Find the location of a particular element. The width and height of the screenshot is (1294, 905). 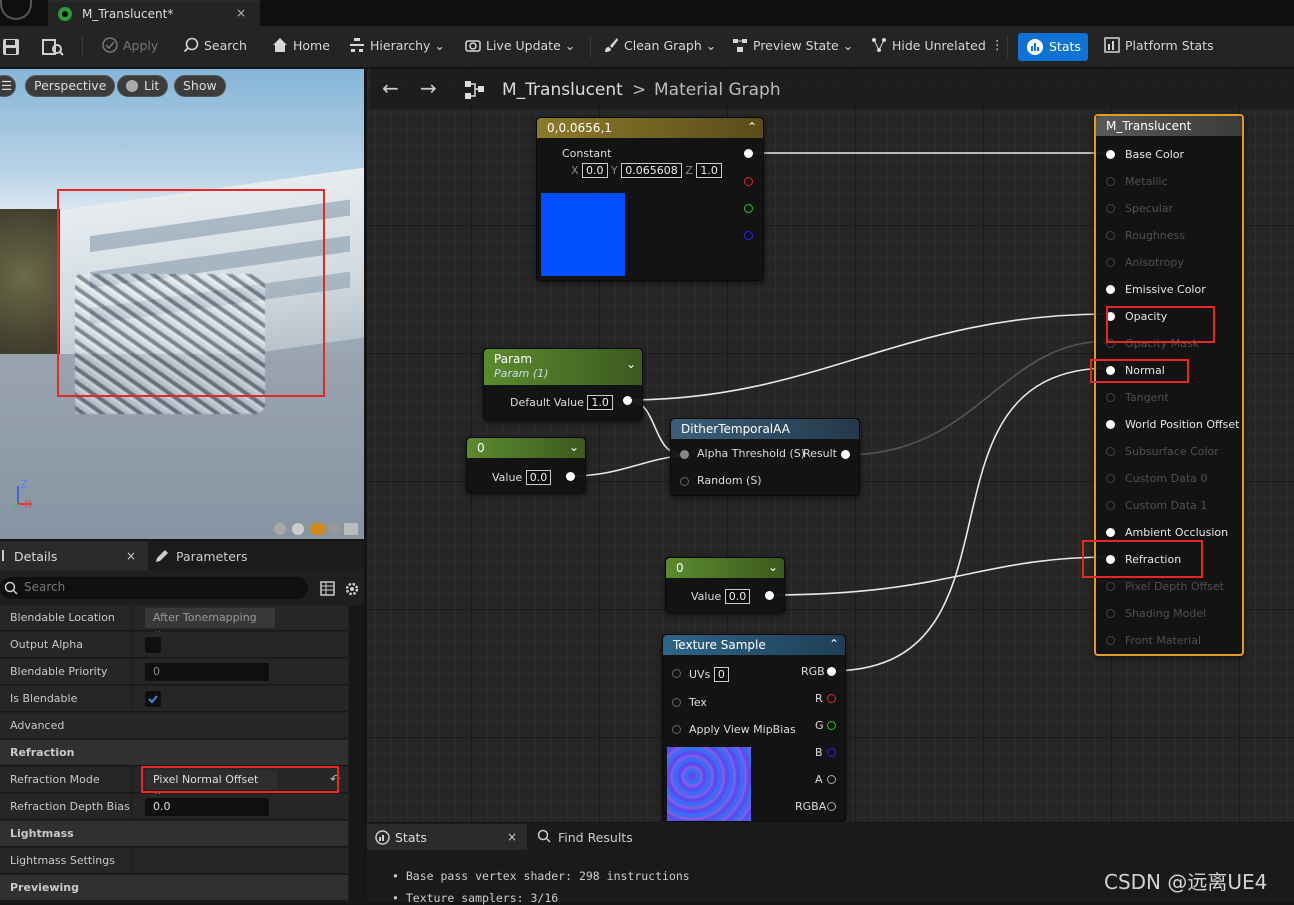

param-node: Param Param (1) ⌄ Default Value 1.0 is located at coordinates (563, 384).